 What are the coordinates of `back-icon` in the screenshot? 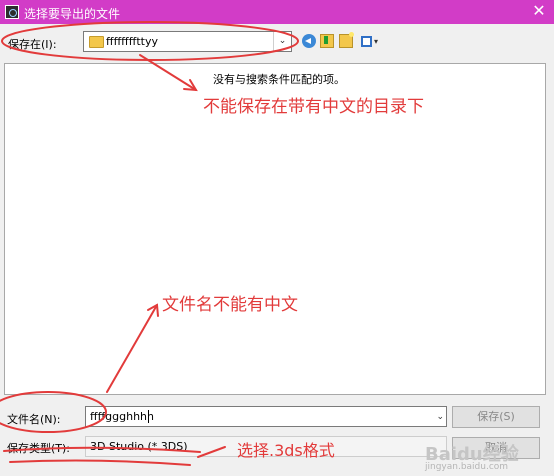 It's located at (309, 41).